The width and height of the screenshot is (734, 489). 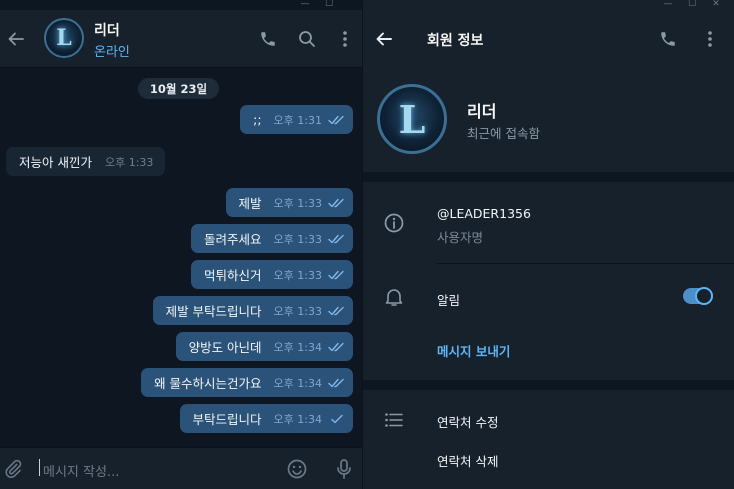 What do you see at coordinates (394, 297) in the screenshot?
I see `bell-icon` at bounding box center [394, 297].